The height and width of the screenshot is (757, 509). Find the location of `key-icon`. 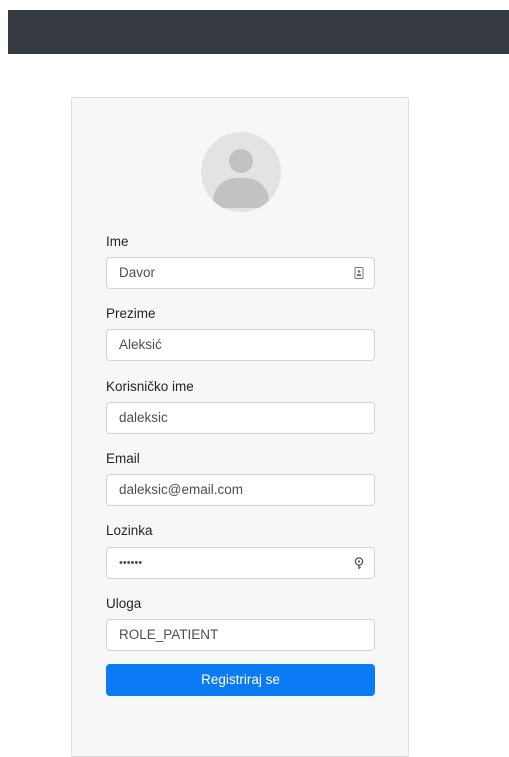

key-icon is located at coordinates (359, 563).